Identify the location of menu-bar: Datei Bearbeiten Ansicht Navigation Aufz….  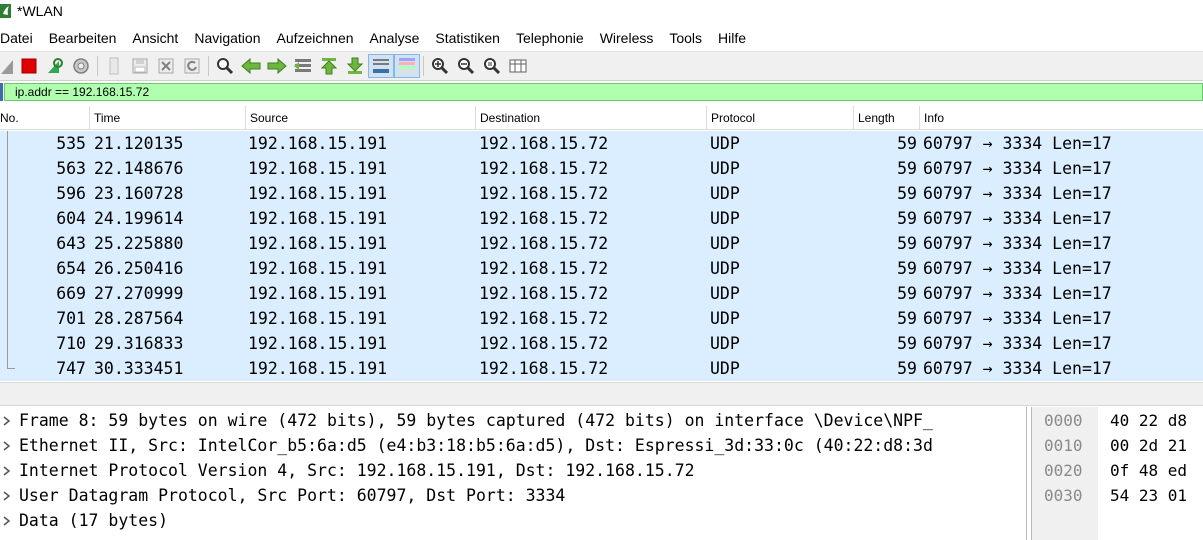
(377, 38).